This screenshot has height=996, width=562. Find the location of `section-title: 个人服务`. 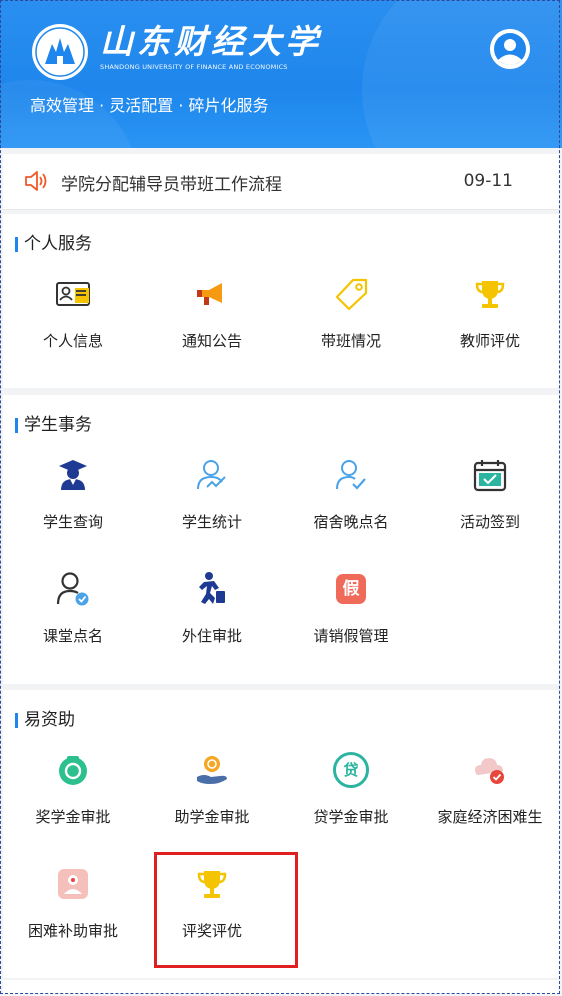

section-title: 个人服务 is located at coordinates (53, 244).